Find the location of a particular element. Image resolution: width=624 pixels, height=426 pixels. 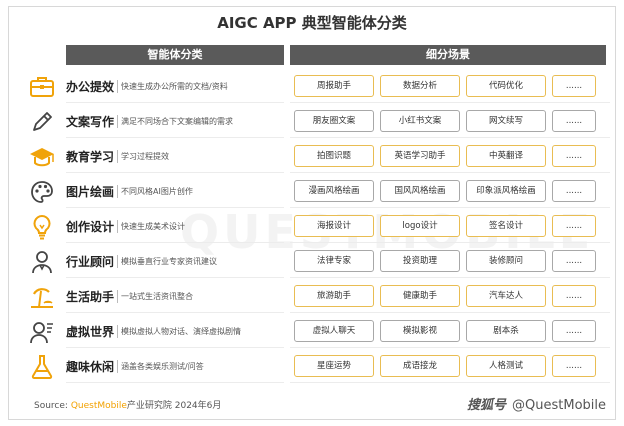

category-desc: 不同风格AI图片创作 is located at coordinates (157, 191).